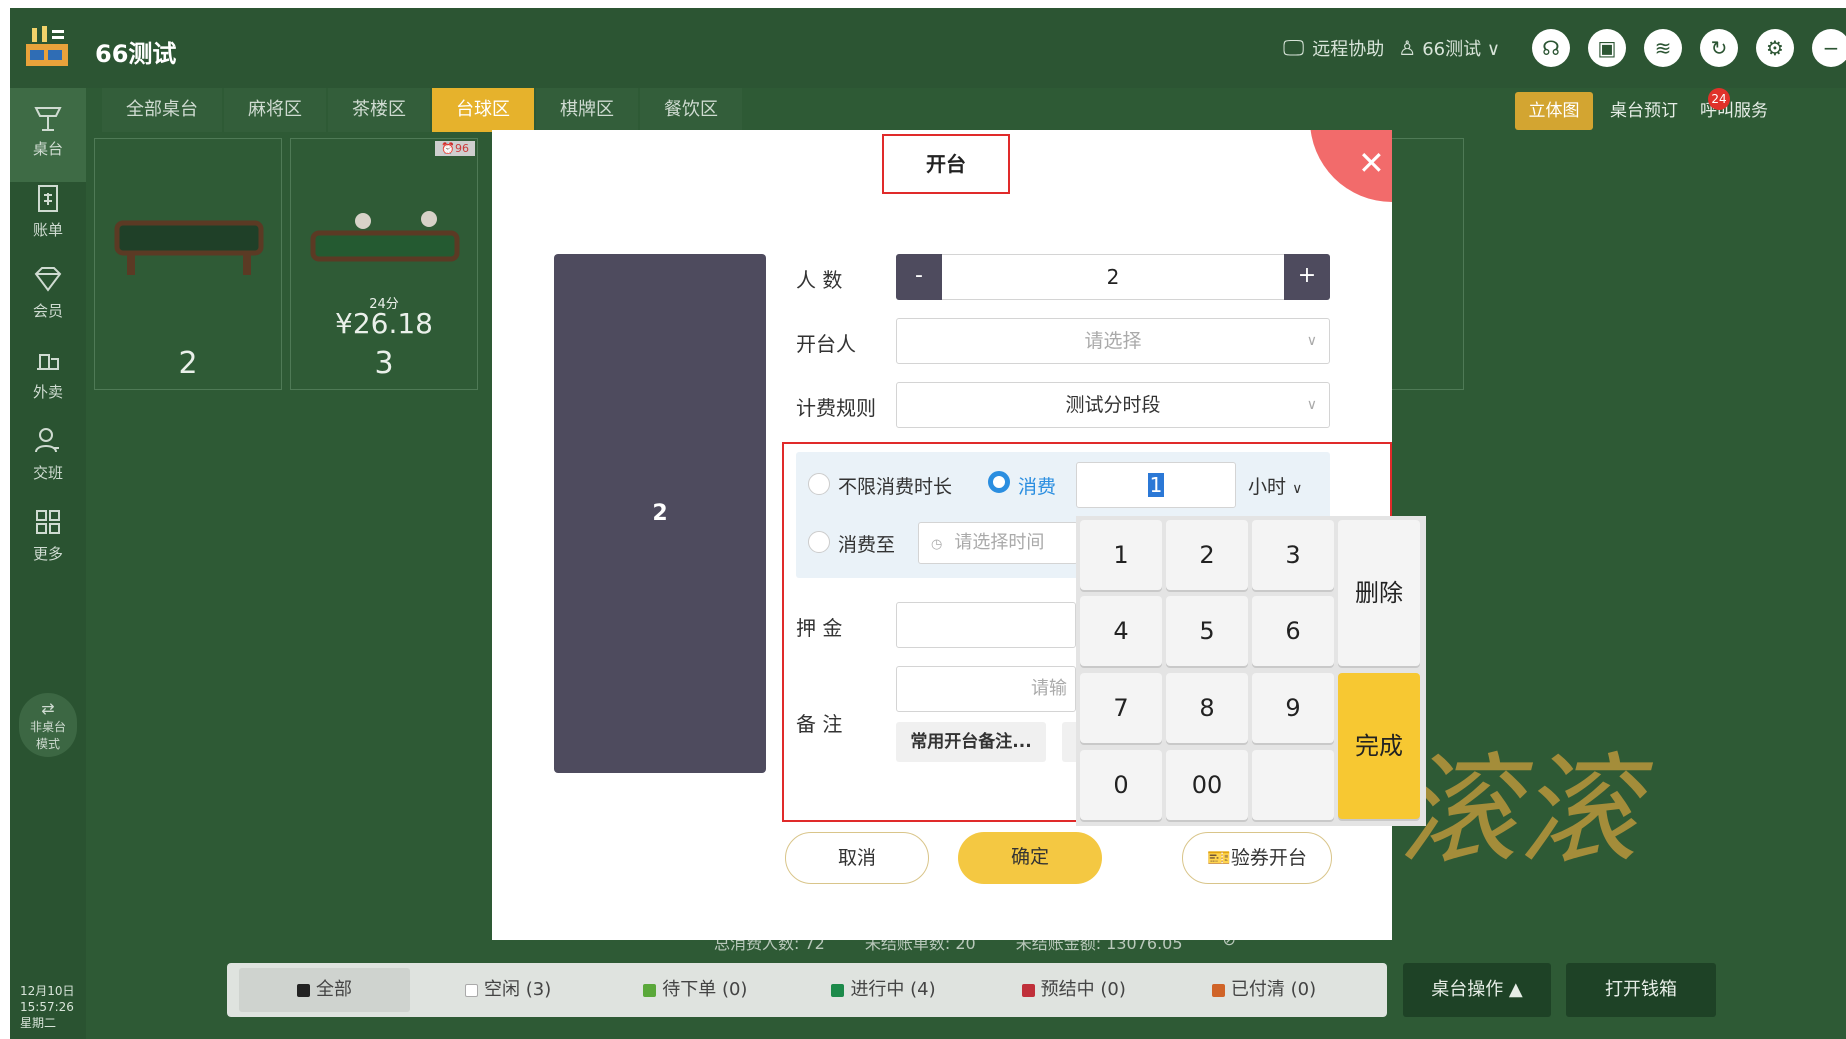 This screenshot has height=1039, width=1846. I want to click on key-done: 完成, so click(1379, 746).